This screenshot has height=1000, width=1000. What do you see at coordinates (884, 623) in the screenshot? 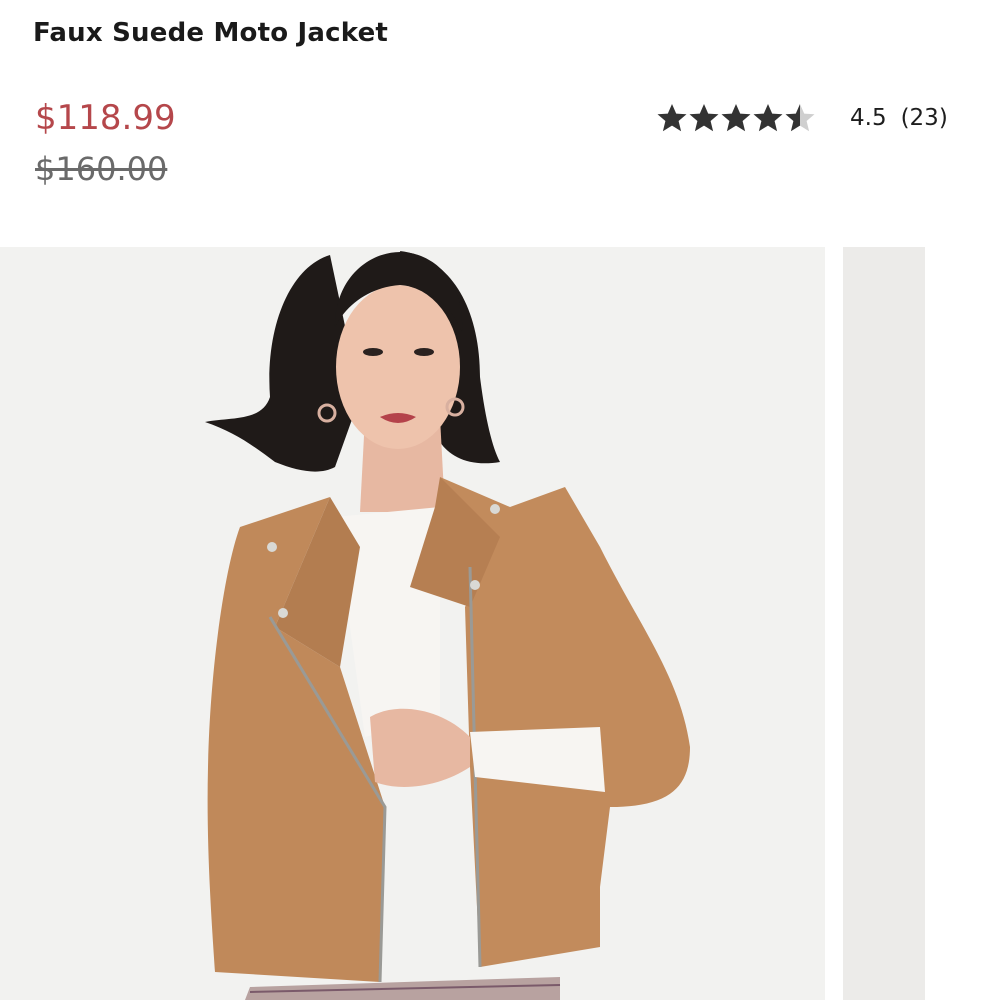
I see `next-gallery-image-peek` at bounding box center [884, 623].